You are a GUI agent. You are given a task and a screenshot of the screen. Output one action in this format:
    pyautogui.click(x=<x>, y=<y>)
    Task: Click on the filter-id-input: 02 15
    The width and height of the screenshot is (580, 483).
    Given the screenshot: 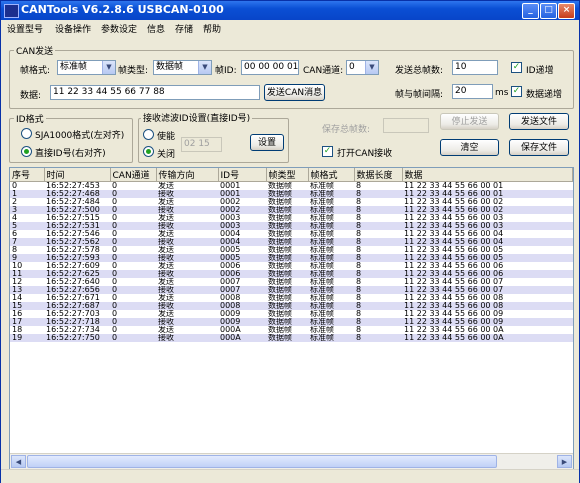 What is the action you would take?
    pyautogui.click(x=201, y=144)
    